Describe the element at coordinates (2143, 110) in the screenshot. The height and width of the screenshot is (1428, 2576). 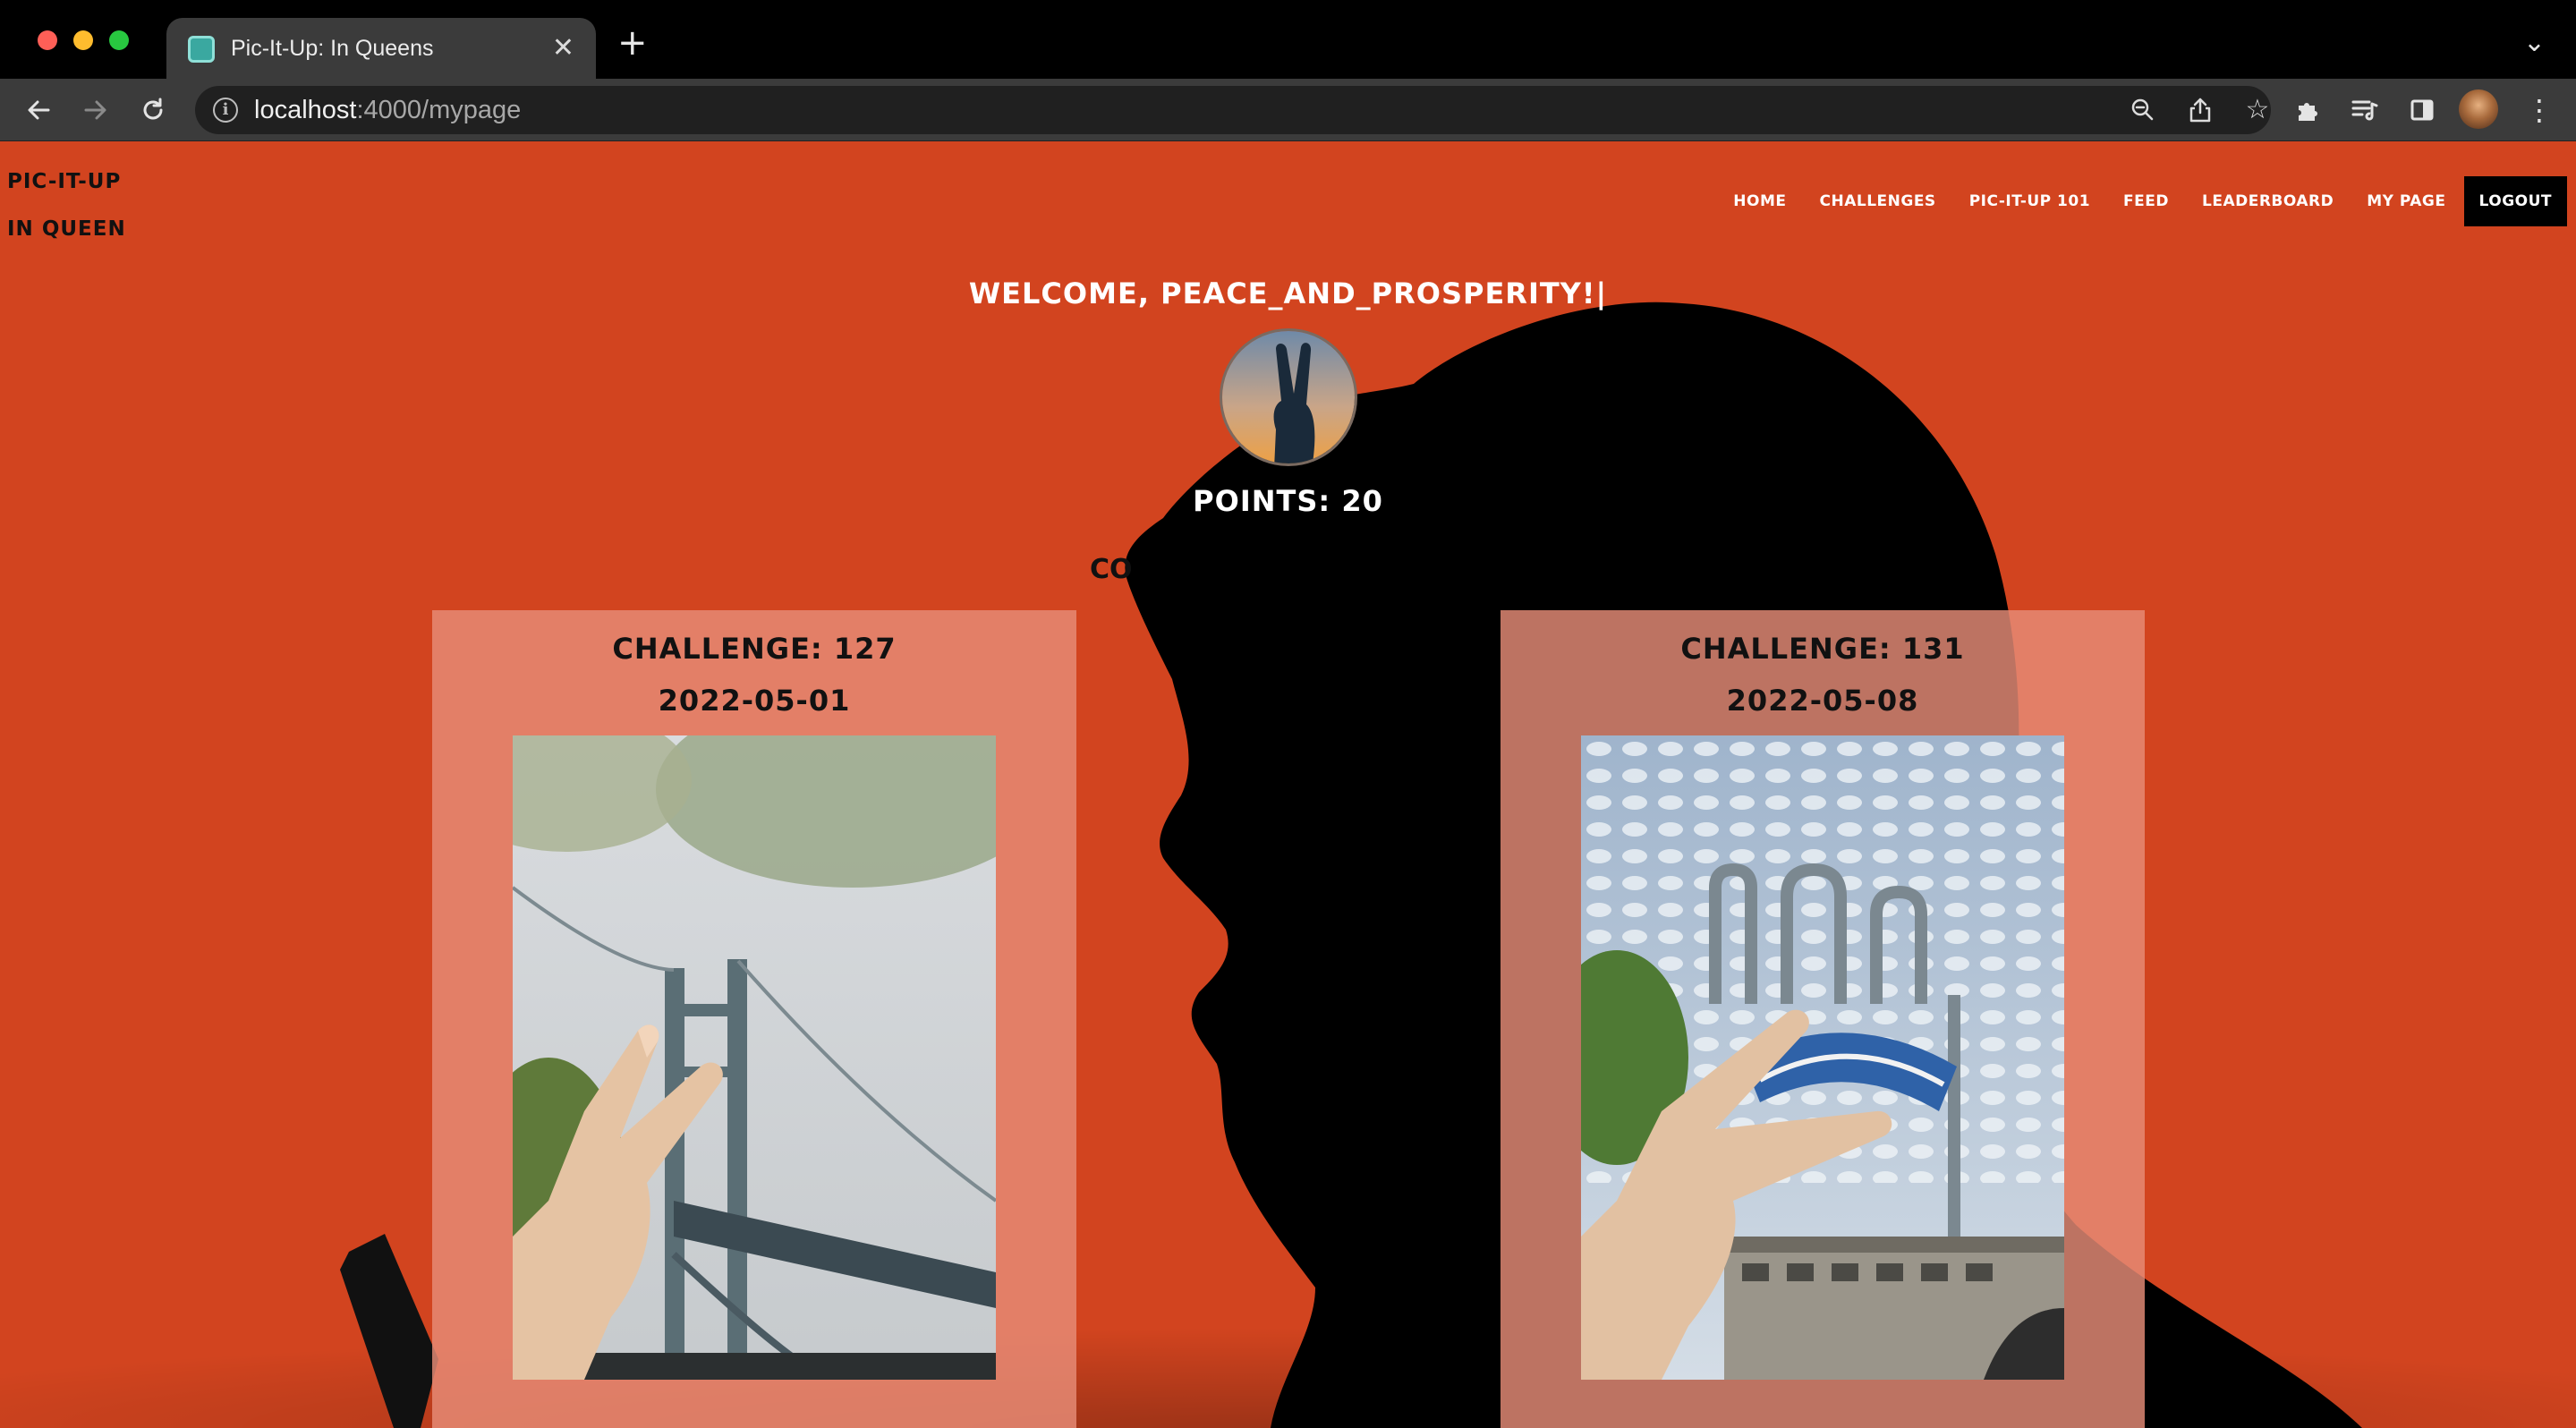
I see `zoom-icon` at that location.